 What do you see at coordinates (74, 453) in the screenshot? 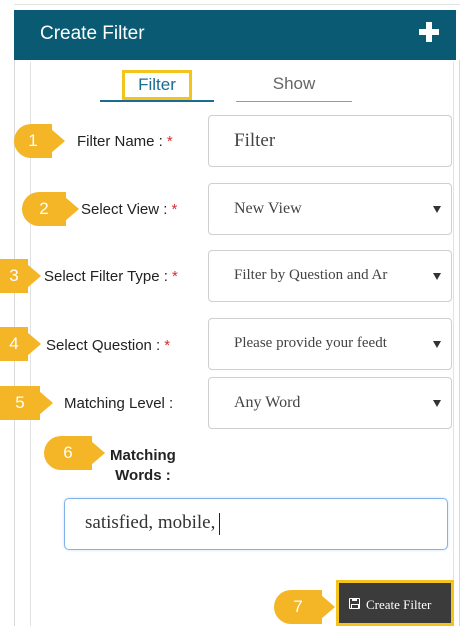
I see `step-badge-6: 6` at bounding box center [74, 453].